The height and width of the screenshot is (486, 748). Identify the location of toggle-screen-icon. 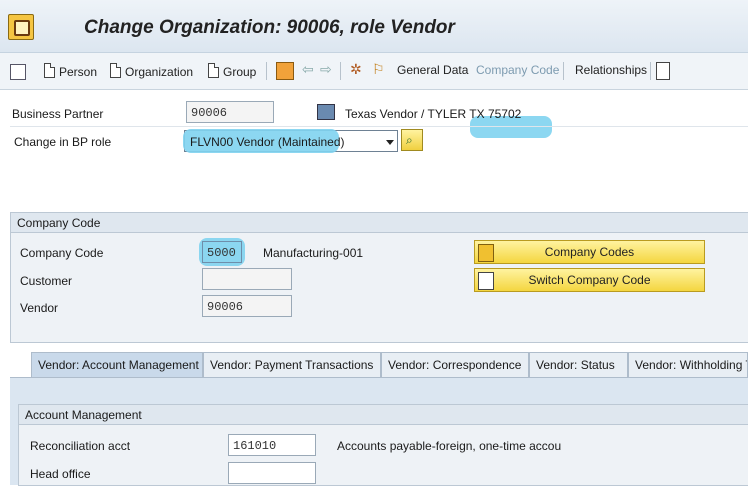
(18, 72).